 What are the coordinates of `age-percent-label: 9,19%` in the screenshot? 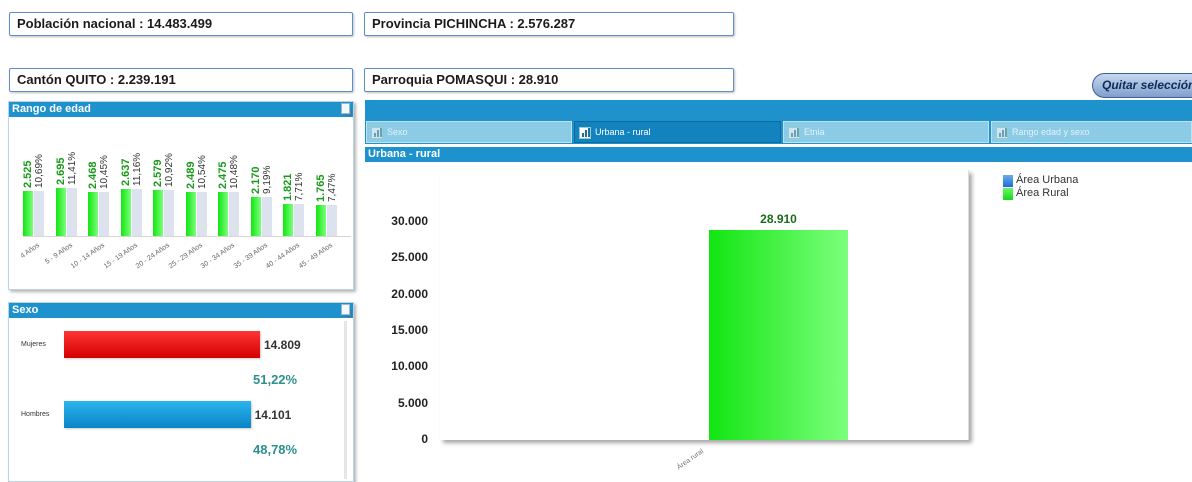 It's located at (267, 180).